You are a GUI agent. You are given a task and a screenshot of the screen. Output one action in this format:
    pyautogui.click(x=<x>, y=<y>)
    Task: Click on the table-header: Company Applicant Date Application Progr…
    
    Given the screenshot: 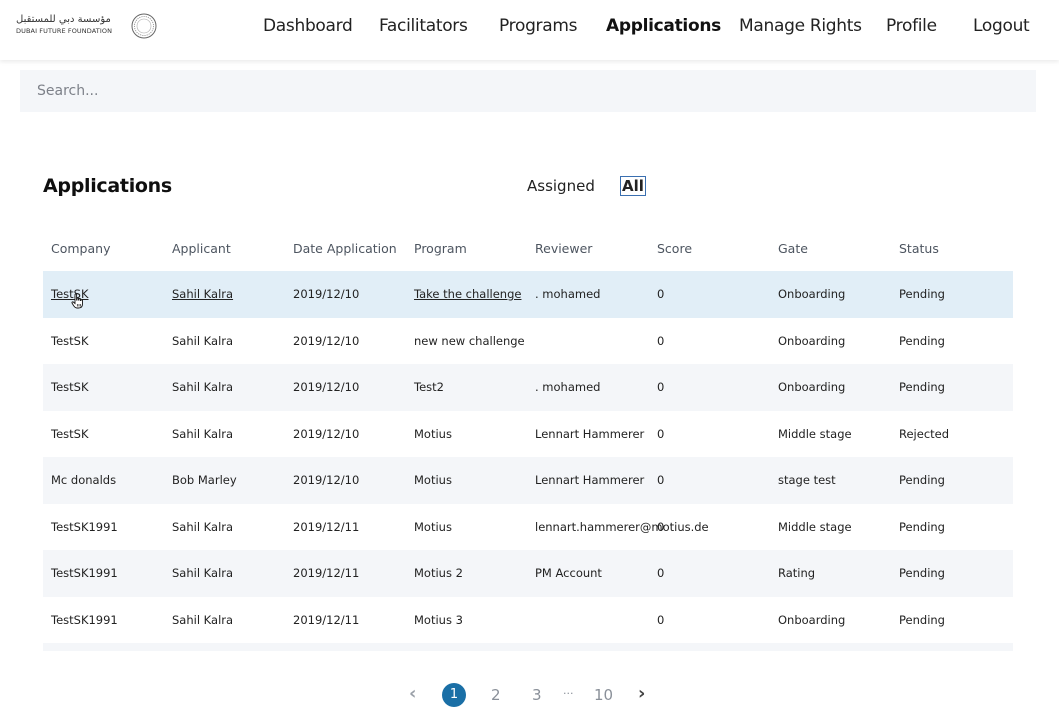 What is the action you would take?
    pyautogui.click(x=528, y=250)
    